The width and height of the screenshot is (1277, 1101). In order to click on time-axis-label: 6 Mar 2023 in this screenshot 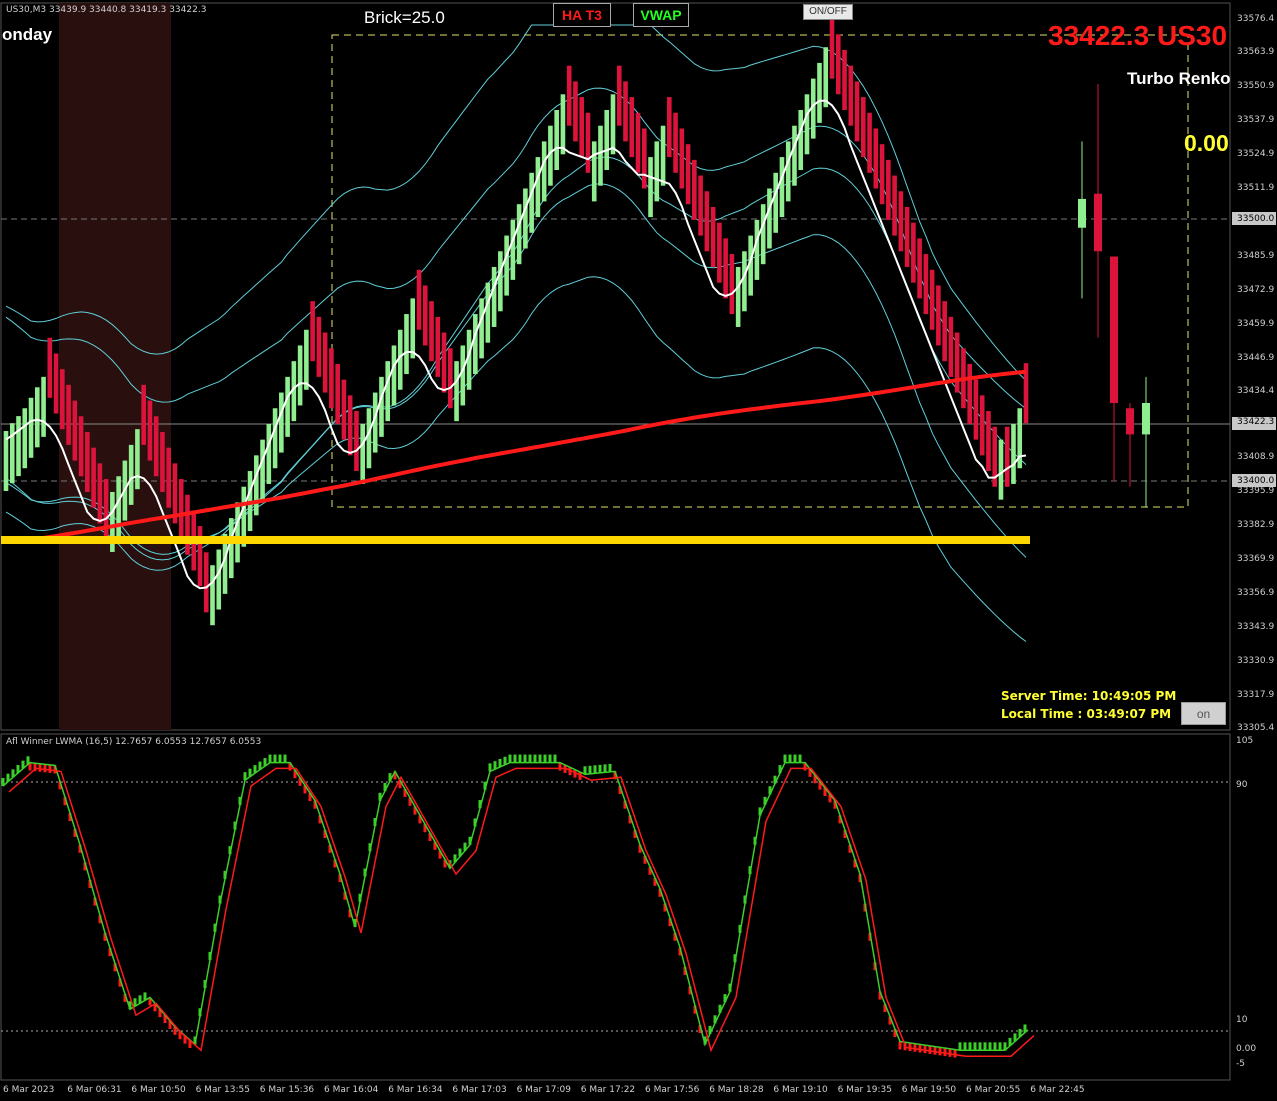, I will do `click(29, 1090)`.